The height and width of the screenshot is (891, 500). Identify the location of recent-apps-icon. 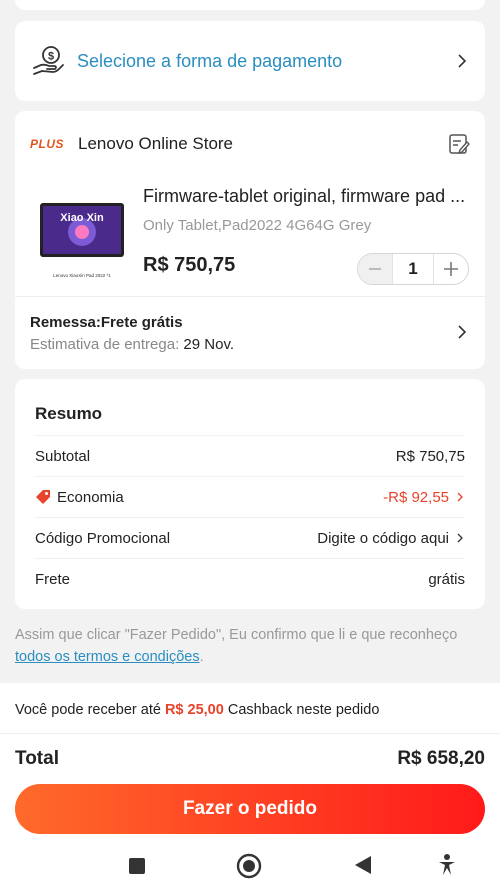
(137, 866).